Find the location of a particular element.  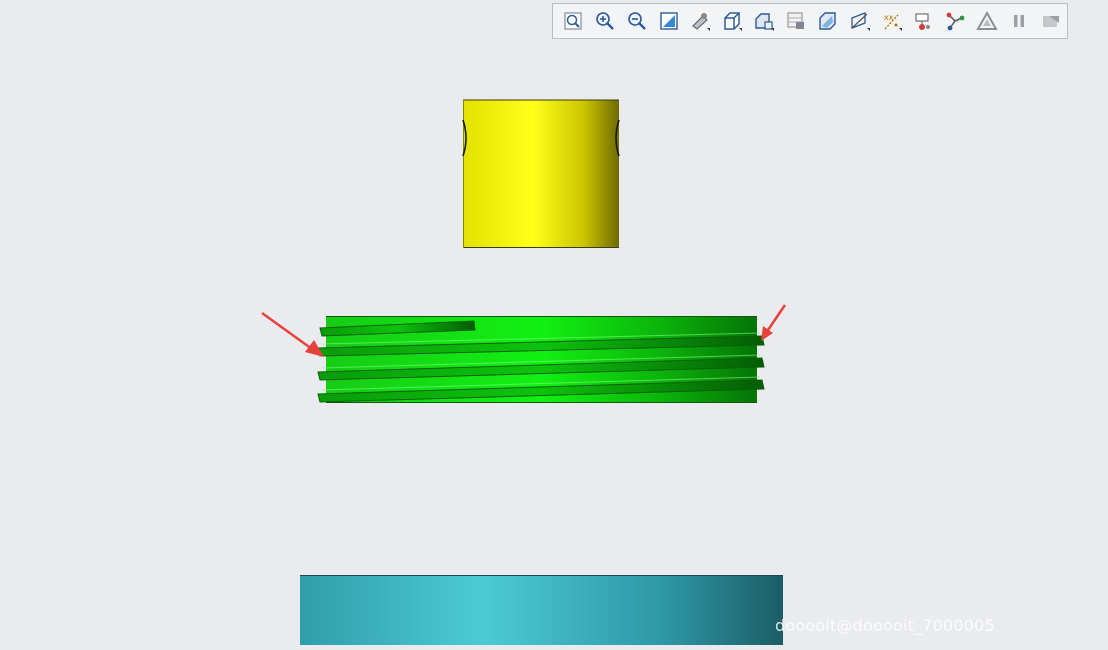

annotation-arrow-right is located at coordinates (774, 322).